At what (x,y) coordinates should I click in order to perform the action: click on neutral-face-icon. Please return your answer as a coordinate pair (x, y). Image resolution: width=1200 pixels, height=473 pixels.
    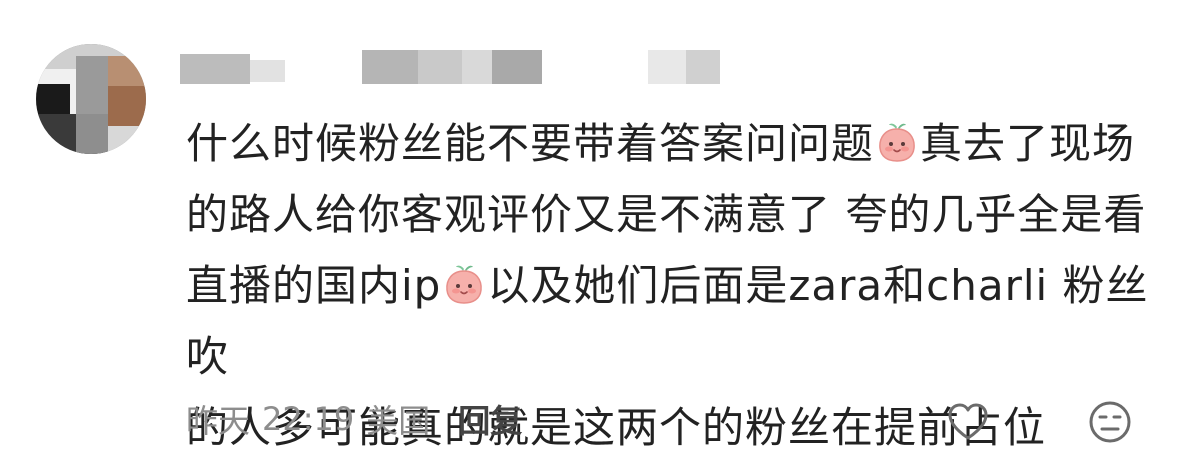
    Looking at the image, I should click on (1110, 422).